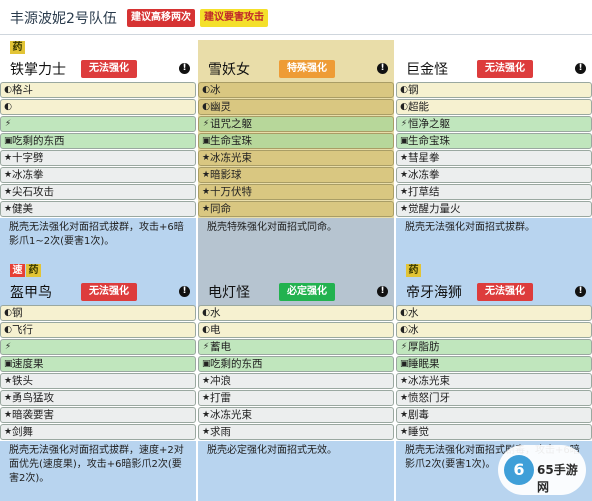 This screenshot has width=592, height=501. Describe the element at coordinates (28, 175) in the screenshot. I see `move-name: 冰冻拳` at that location.